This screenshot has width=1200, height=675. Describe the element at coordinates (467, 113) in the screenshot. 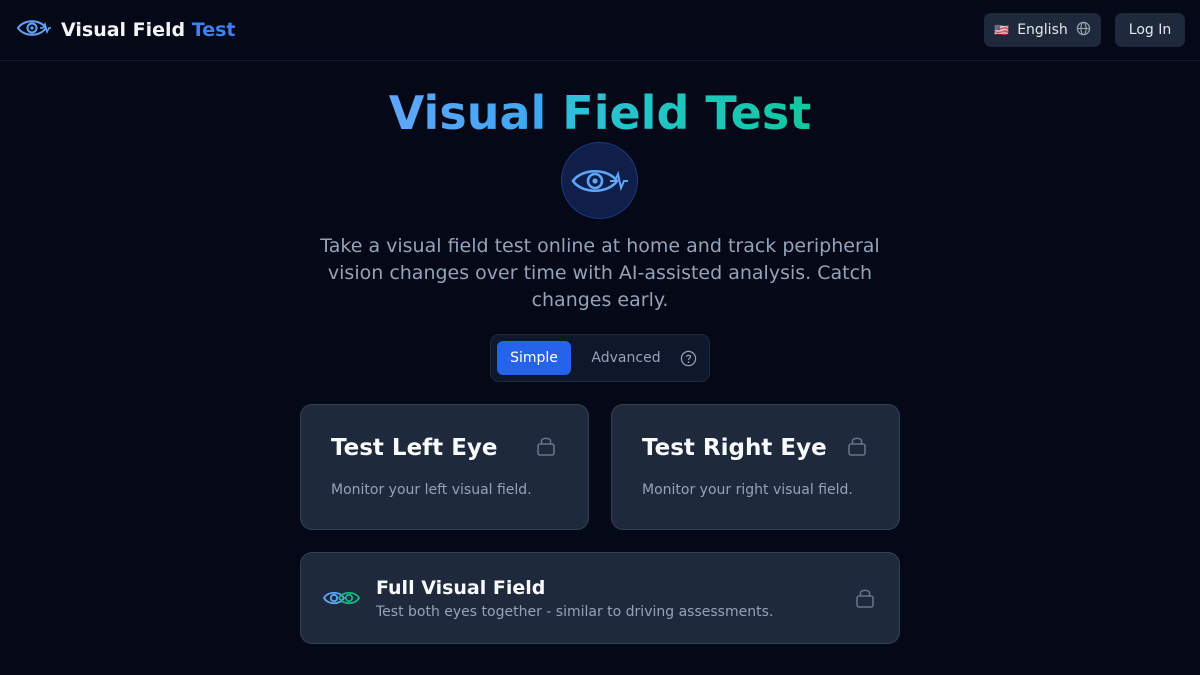

I see `page-title-part1: Visual` at that location.